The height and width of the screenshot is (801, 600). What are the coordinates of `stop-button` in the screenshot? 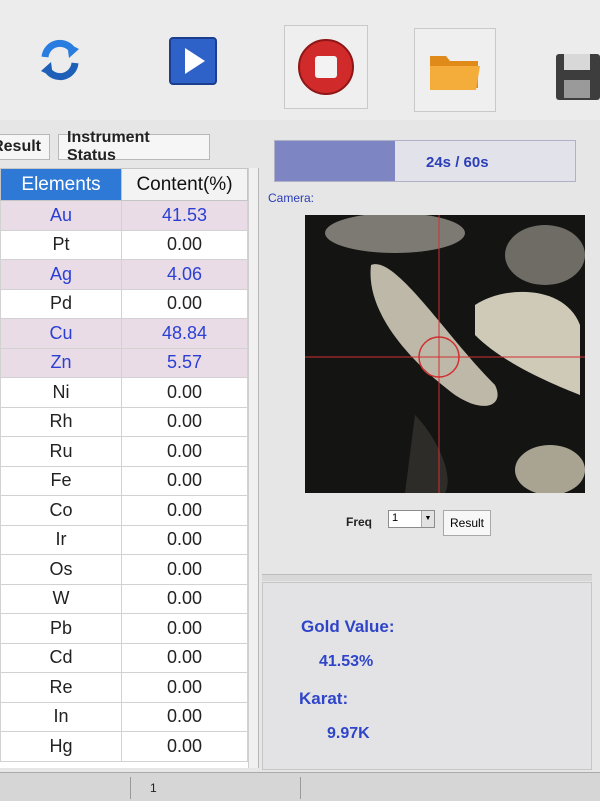 It's located at (326, 67).